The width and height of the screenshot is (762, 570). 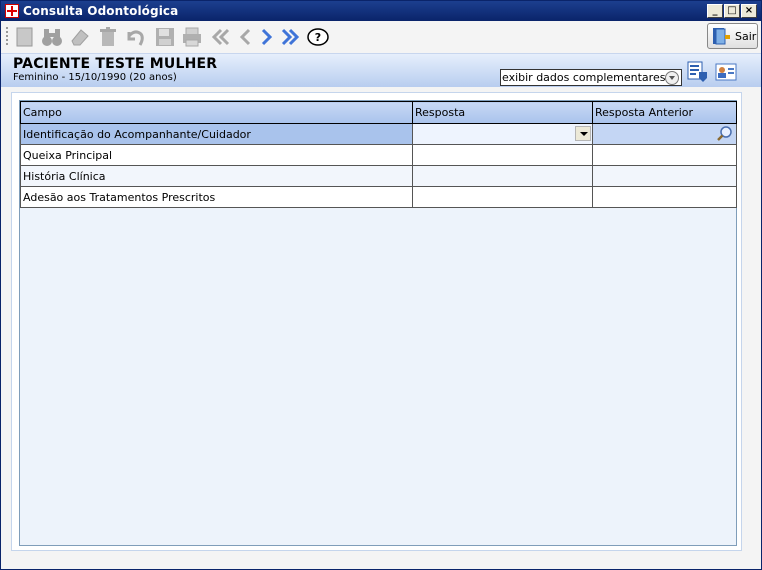 I want to click on save-icon, so click(x=165, y=37).